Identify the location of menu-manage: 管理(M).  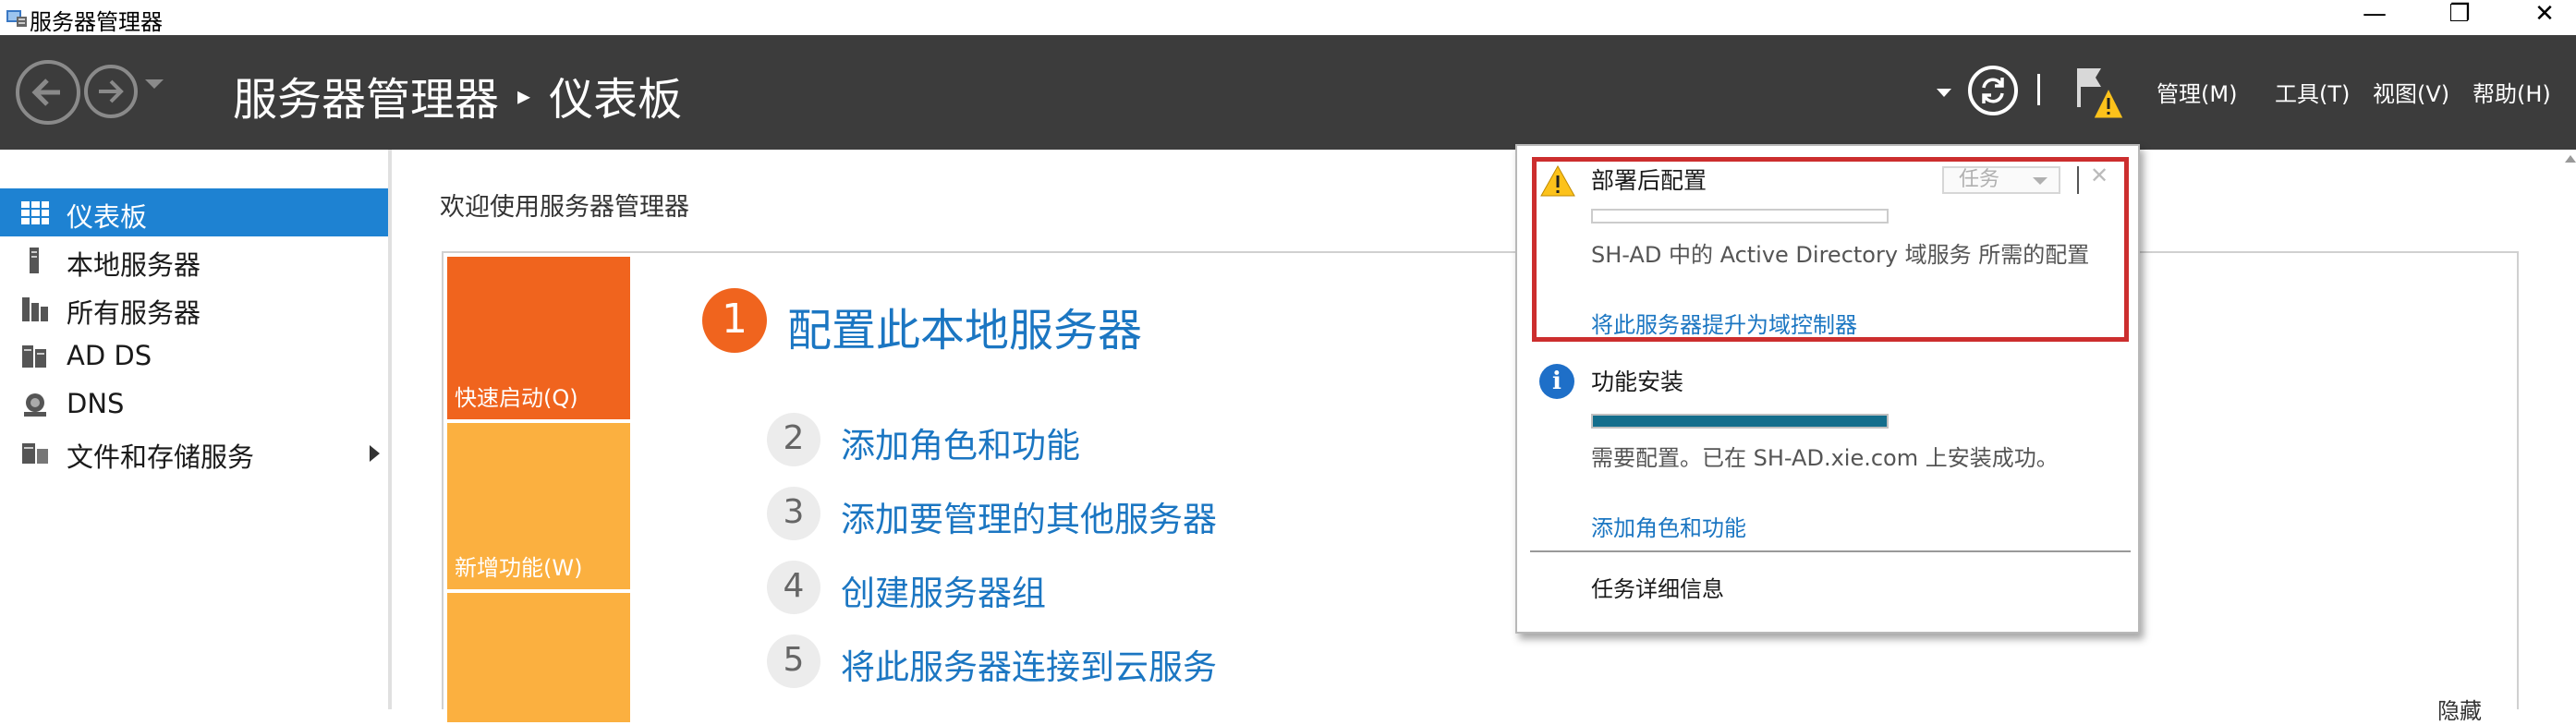
(2197, 92).